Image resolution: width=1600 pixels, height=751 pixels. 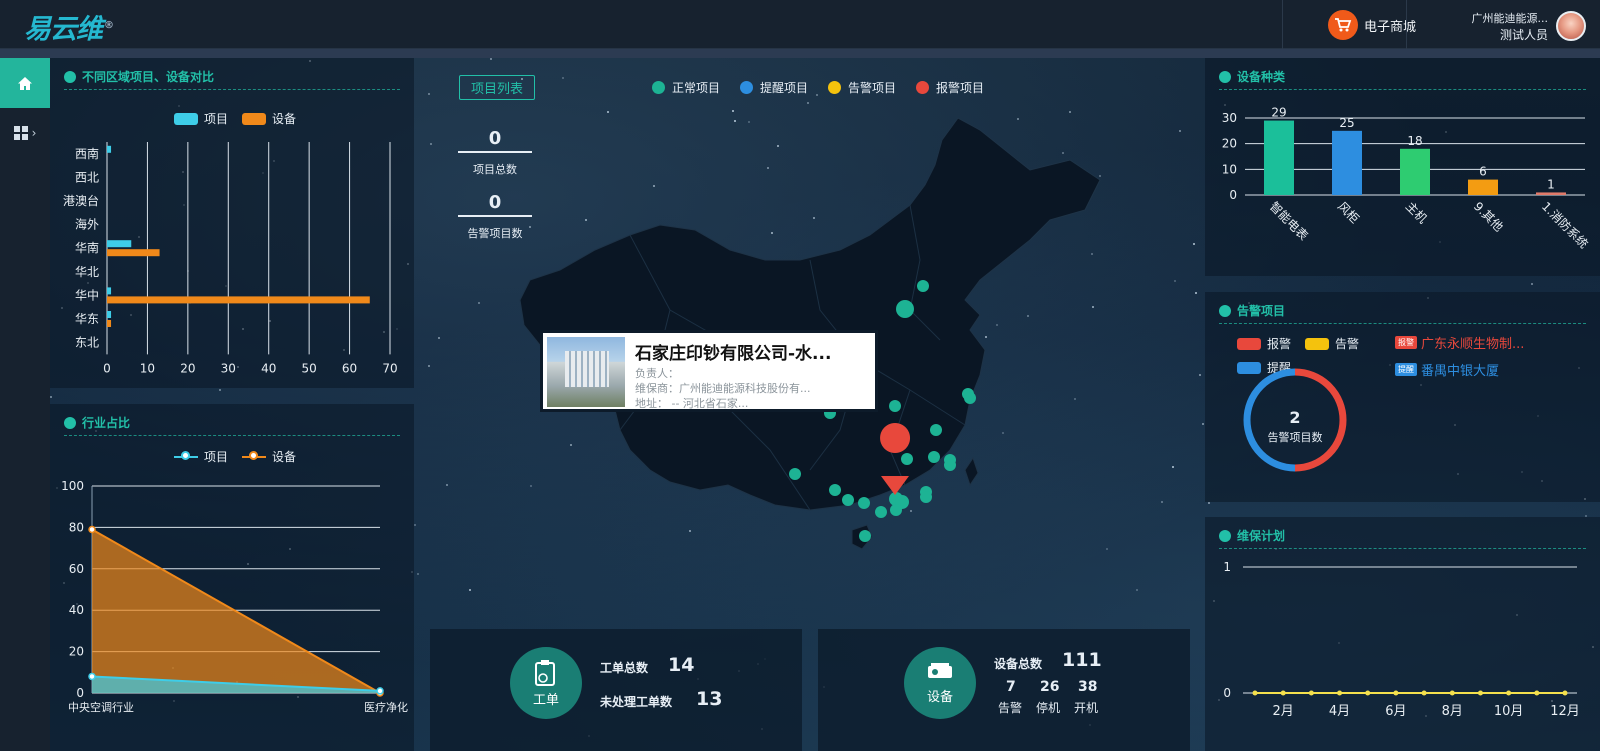 What do you see at coordinates (862, 87) in the screenshot?
I see `legend-warning: 告警项目` at bounding box center [862, 87].